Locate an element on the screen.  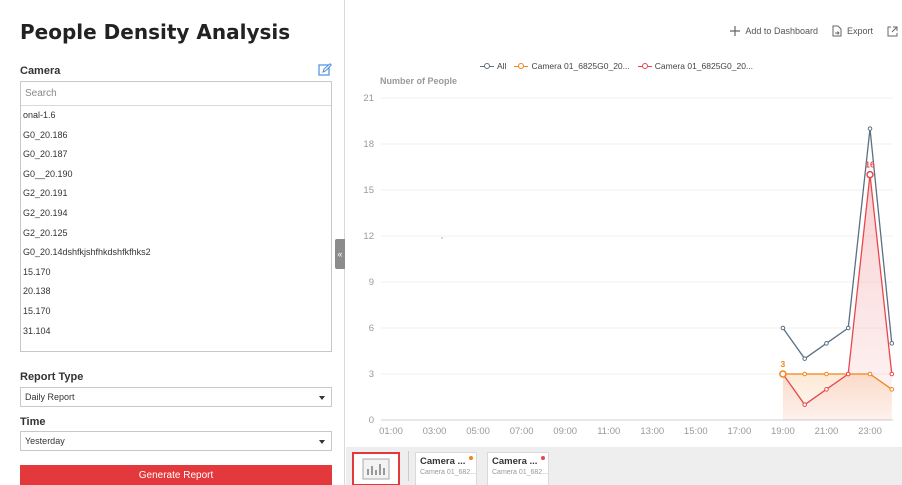
y-tick-label: 12 is located at coordinates (368, 236).